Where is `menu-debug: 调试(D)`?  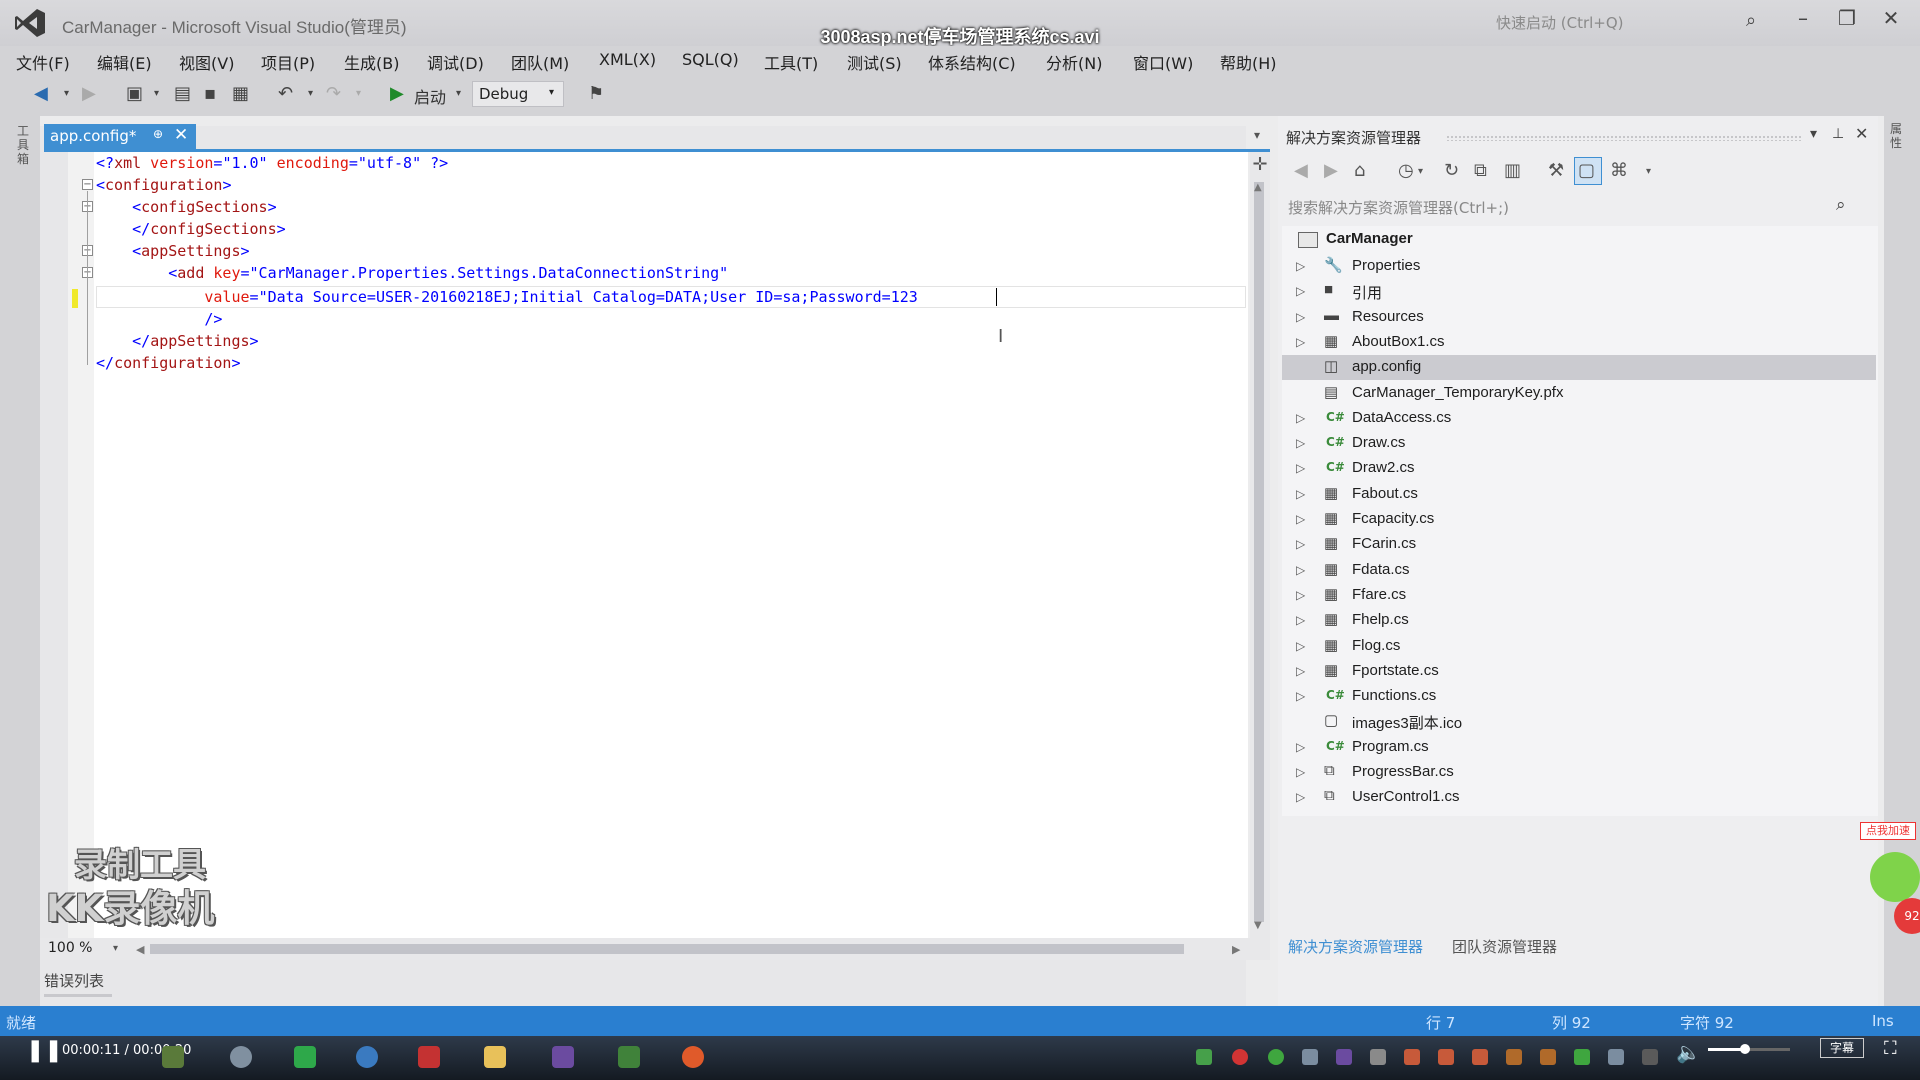
menu-debug: 调试(D) is located at coordinates (455, 62).